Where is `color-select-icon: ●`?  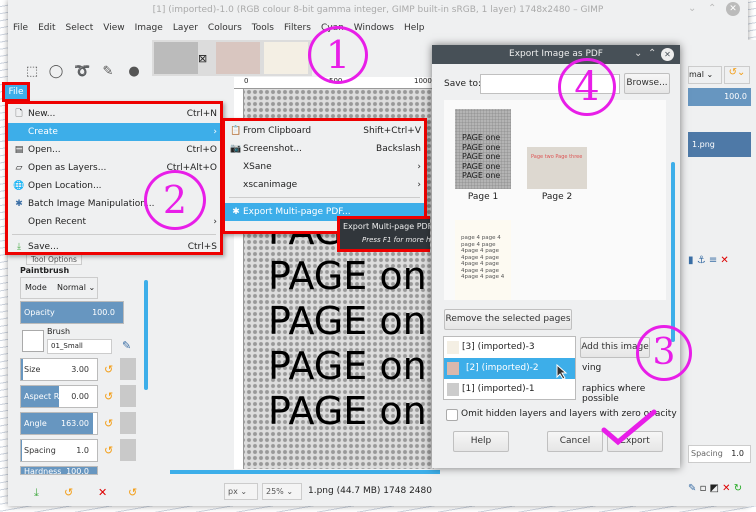 color-select-icon: ● is located at coordinates (134, 72).